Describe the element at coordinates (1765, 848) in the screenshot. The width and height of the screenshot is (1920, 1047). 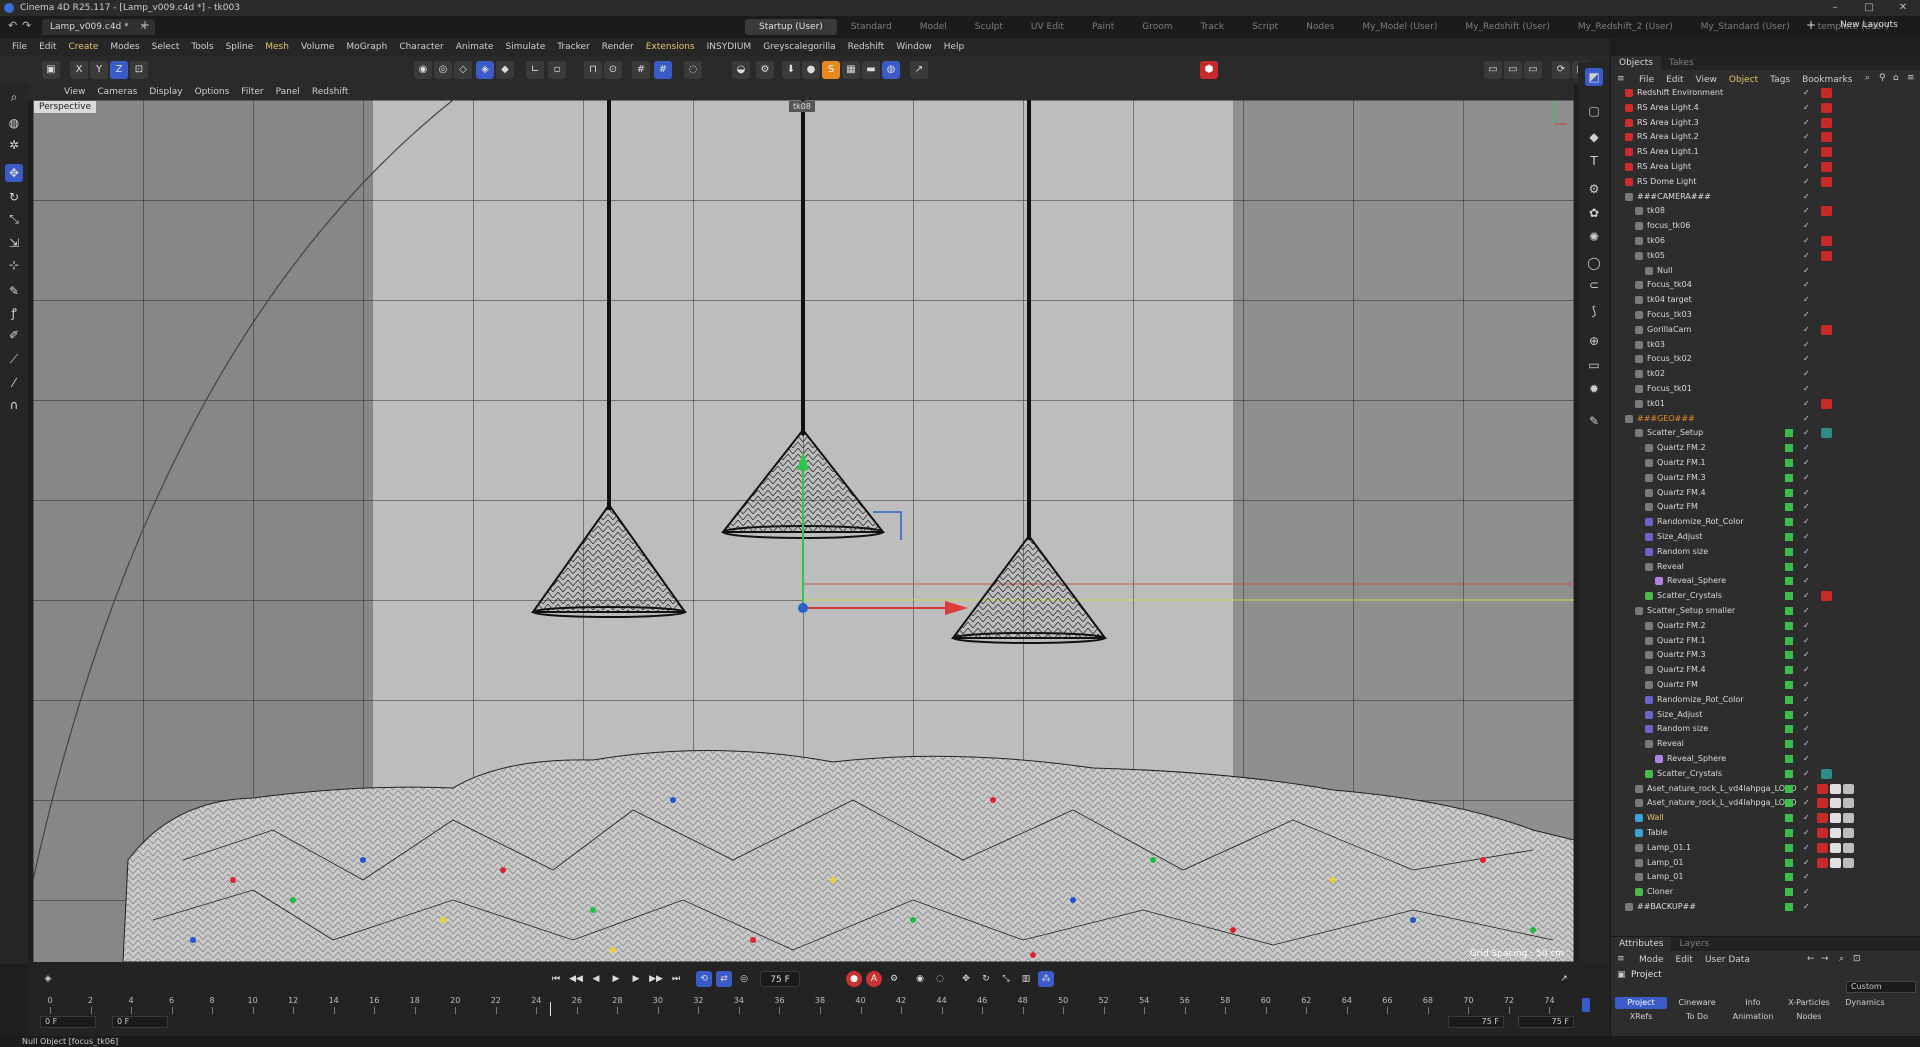
I see `object-row: Lamp_01.1 ✓` at that location.